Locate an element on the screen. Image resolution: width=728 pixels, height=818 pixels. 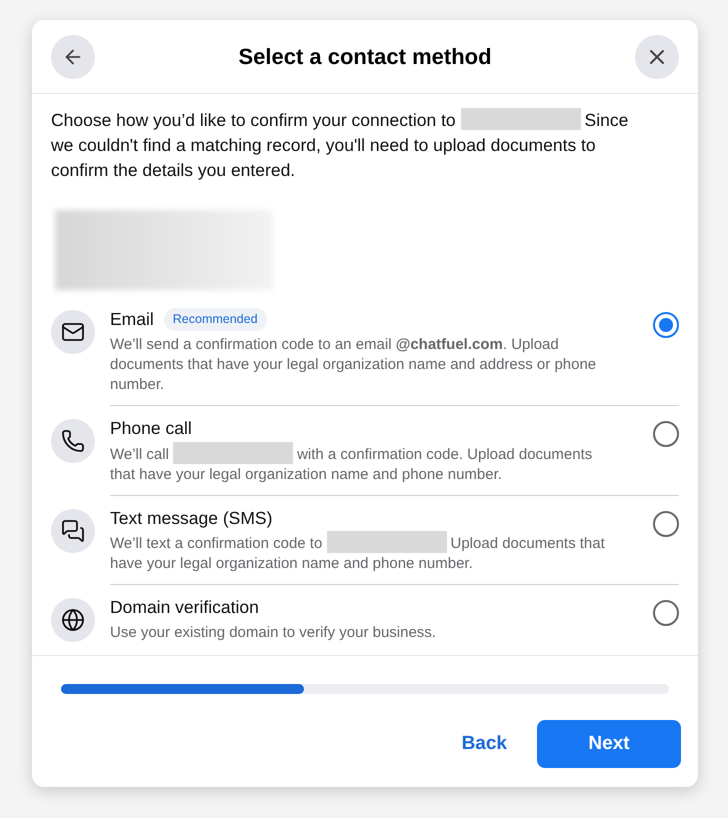
recommended-badge: Recommended is located at coordinates (215, 319).